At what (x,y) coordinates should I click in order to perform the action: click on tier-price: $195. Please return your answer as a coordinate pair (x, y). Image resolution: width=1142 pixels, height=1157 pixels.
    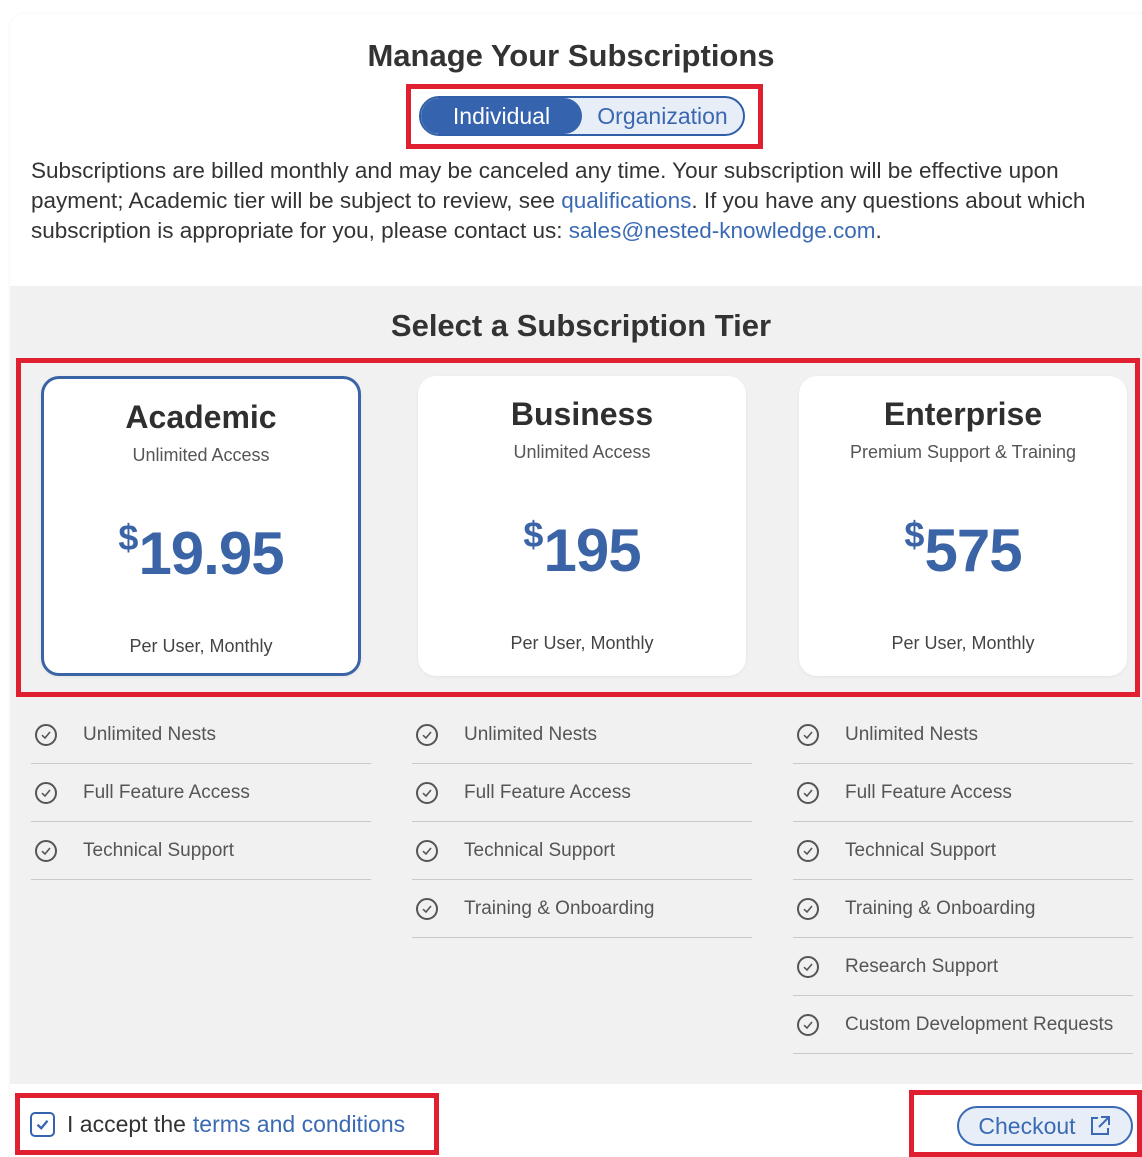
    Looking at the image, I should click on (582, 549).